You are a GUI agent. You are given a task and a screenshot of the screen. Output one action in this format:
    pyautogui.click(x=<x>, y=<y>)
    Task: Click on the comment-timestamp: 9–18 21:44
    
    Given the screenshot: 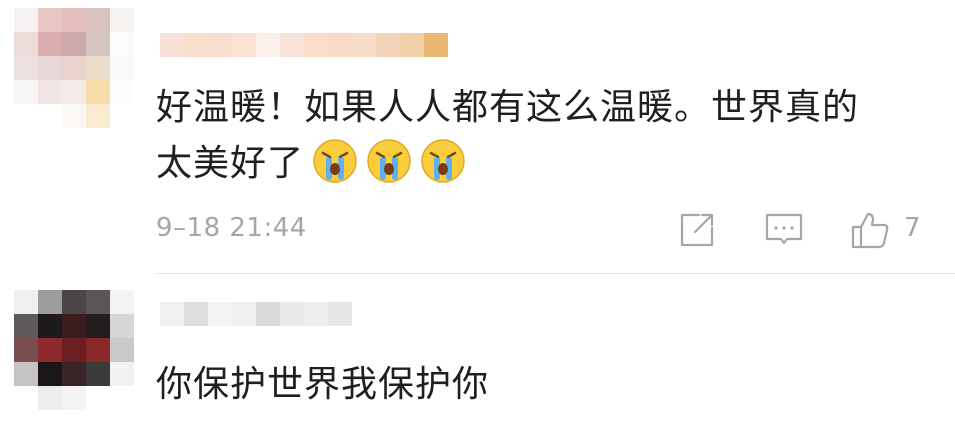 What is the action you would take?
    pyautogui.click(x=231, y=228)
    